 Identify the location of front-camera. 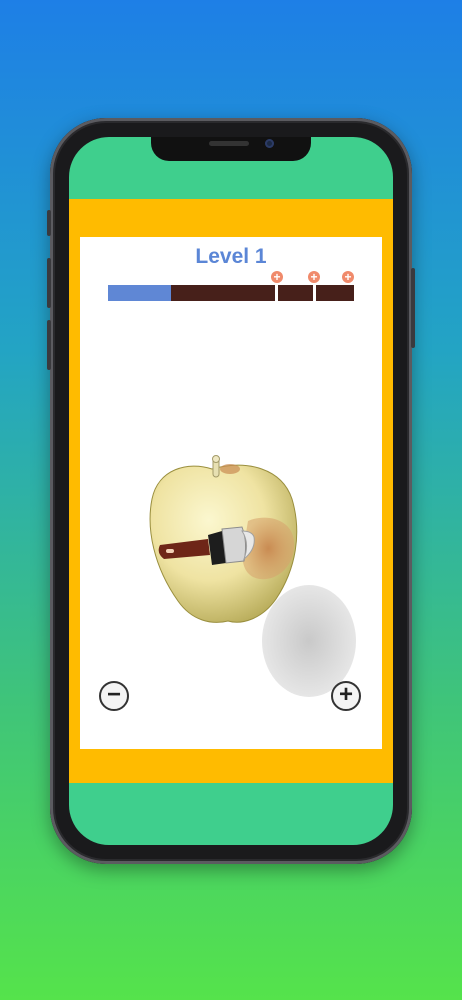
(269, 143).